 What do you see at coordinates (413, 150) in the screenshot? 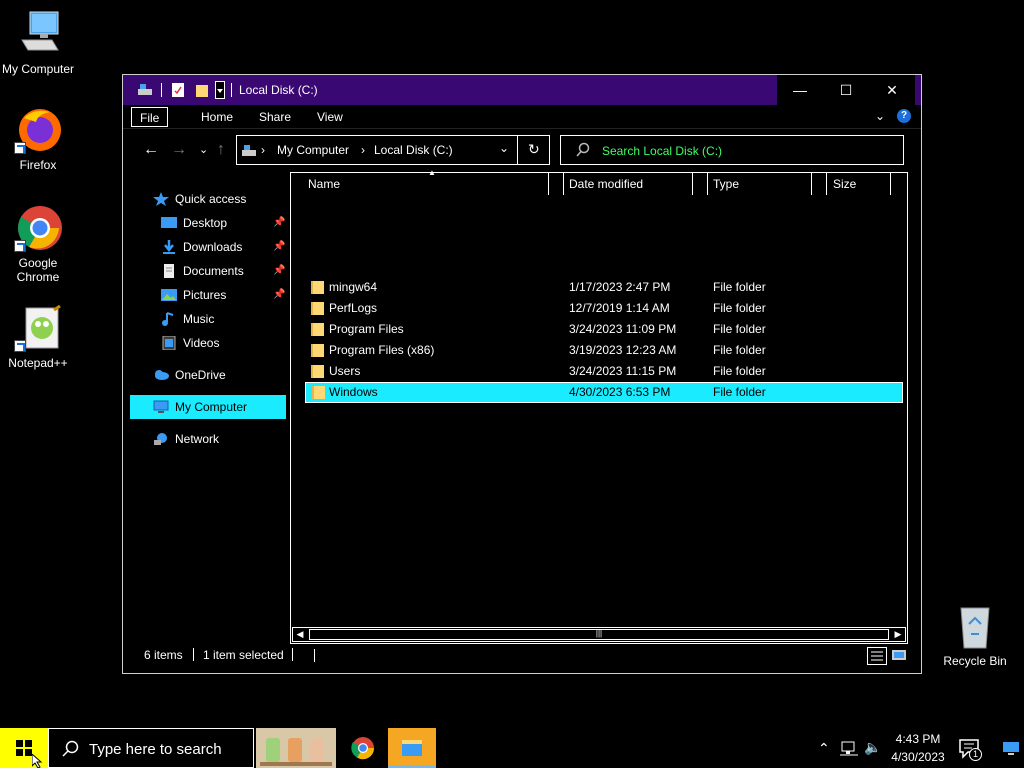
I see `breadcrumb-local-disk: Local Disk (C:)` at bounding box center [413, 150].